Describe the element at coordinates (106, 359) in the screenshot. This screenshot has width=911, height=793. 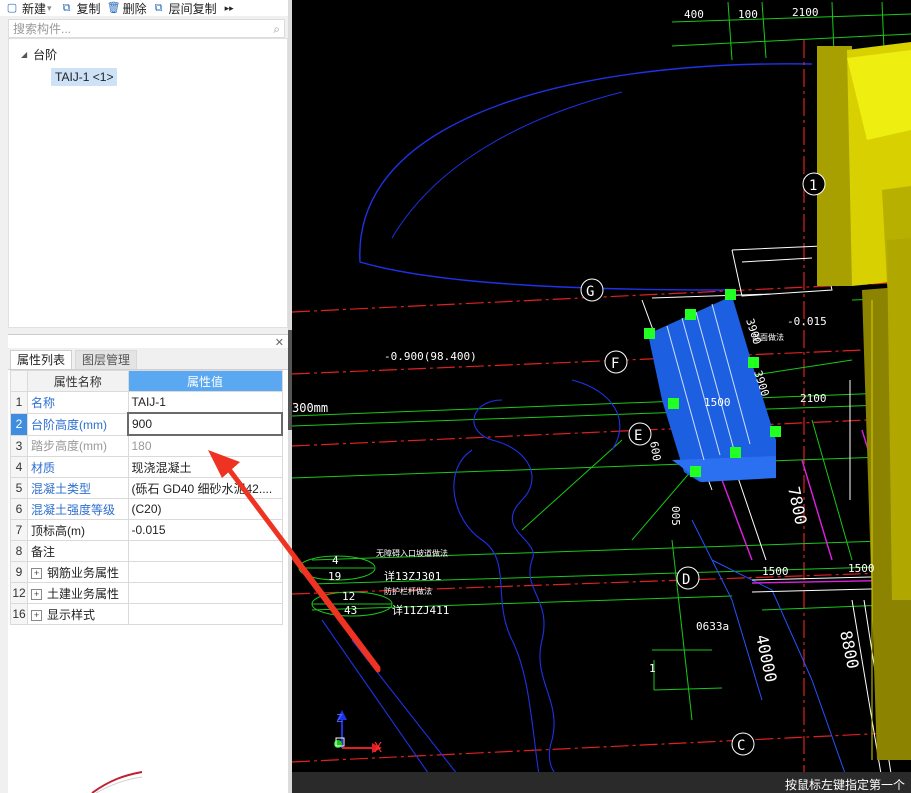
I see `tab-layers: 图层管理` at that location.